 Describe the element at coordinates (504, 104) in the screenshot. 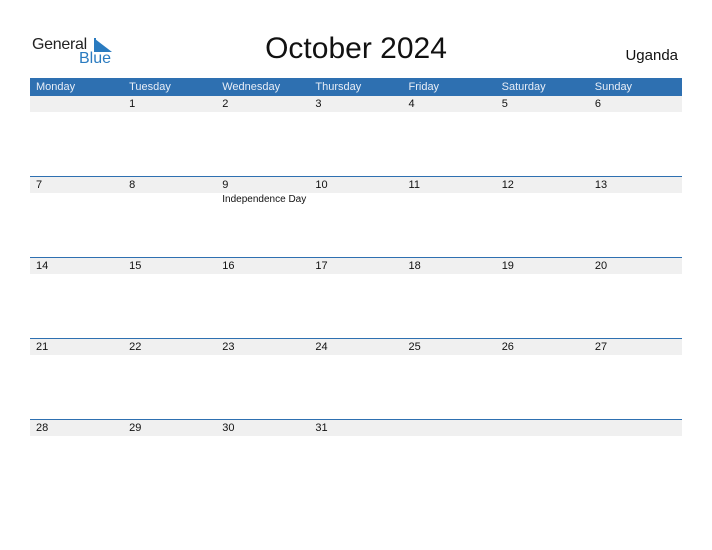

I see `day-number: 5` at that location.